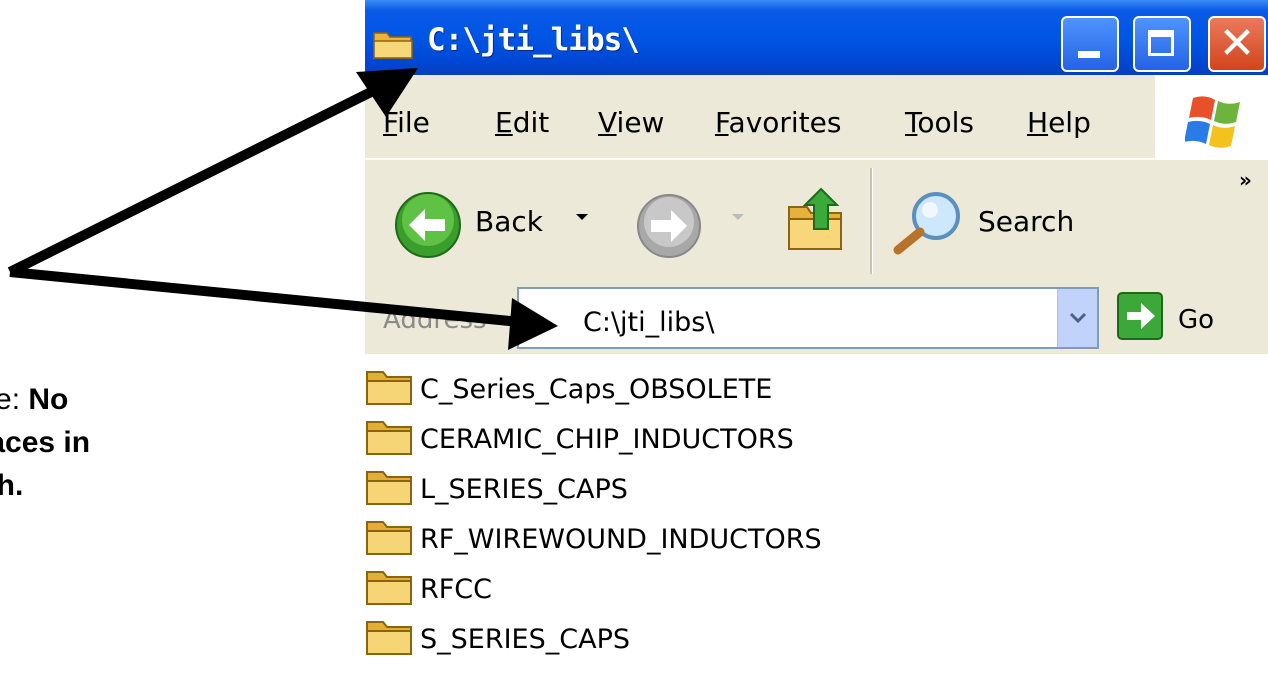 The image size is (1268, 687). What do you see at coordinates (524, 489) in the screenshot?
I see `folder-name: L_SERIES_CAPS` at bounding box center [524, 489].